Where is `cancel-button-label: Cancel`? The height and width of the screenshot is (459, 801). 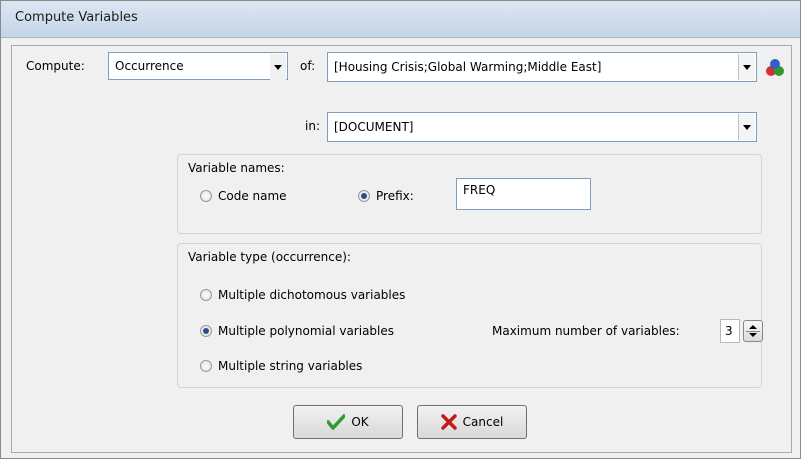 cancel-button-label: Cancel is located at coordinates (483, 422).